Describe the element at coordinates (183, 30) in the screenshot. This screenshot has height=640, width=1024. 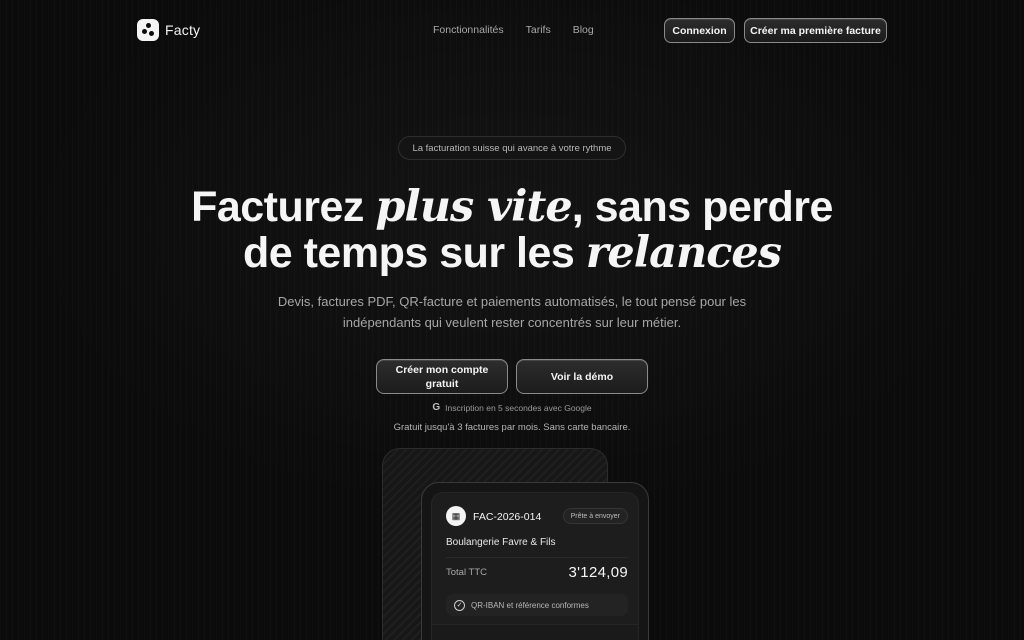
I see `brand-name: Facty` at that location.